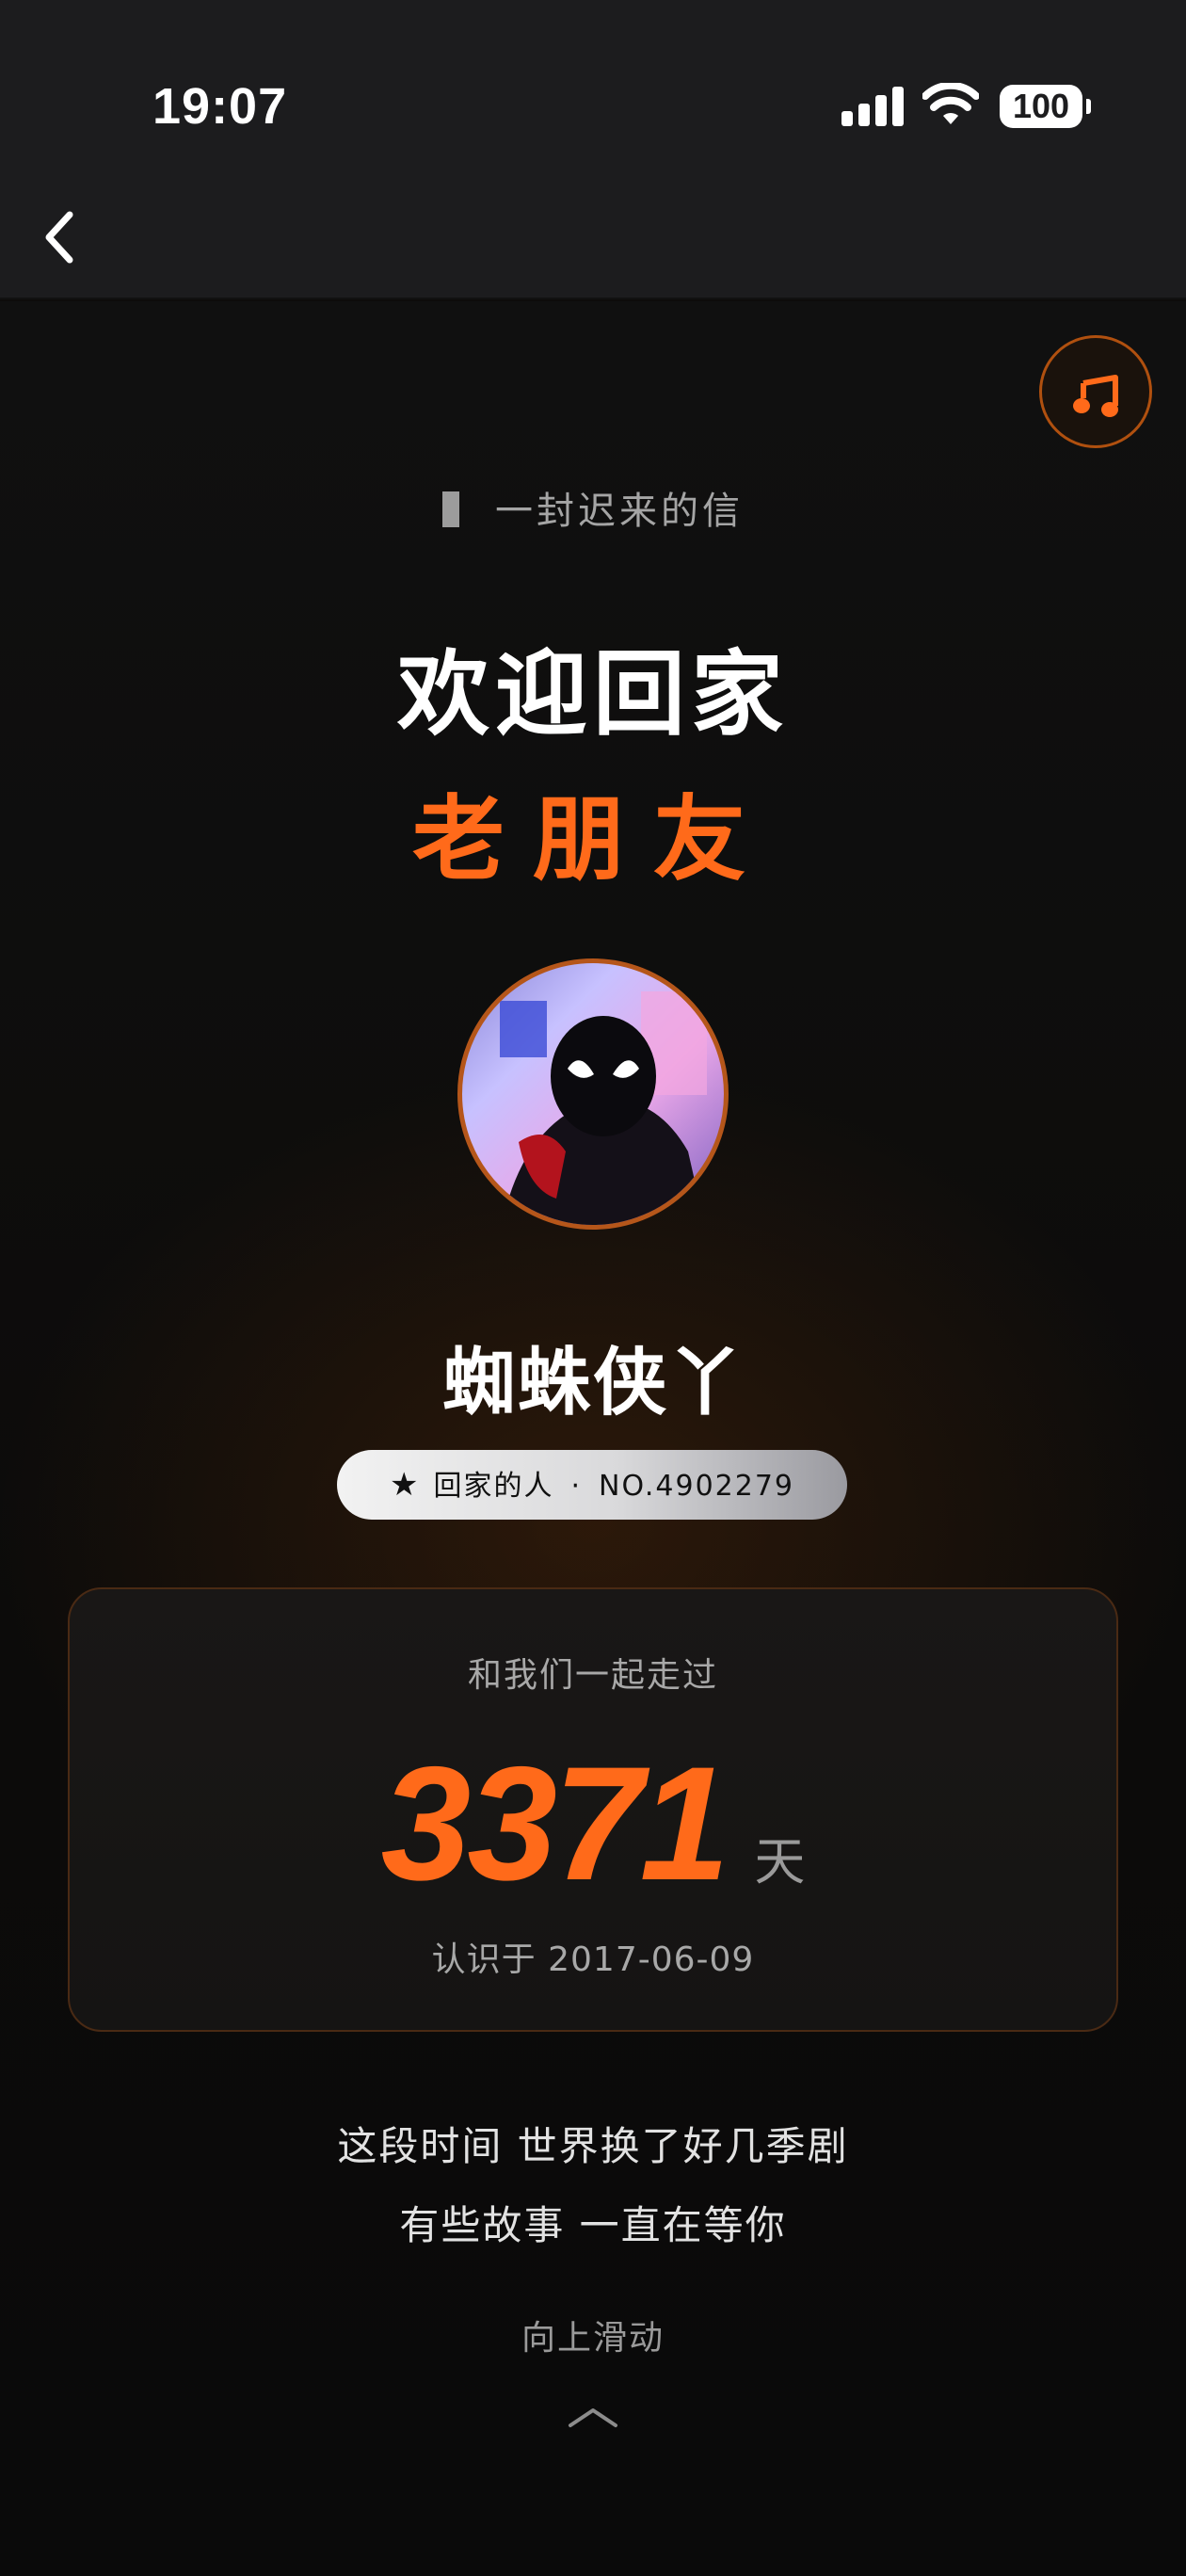 The image size is (1186, 2576). What do you see at coordinates (220, 106) in the screenshot?
I see `status-time: 19:07` at bounding box center [220, 106].